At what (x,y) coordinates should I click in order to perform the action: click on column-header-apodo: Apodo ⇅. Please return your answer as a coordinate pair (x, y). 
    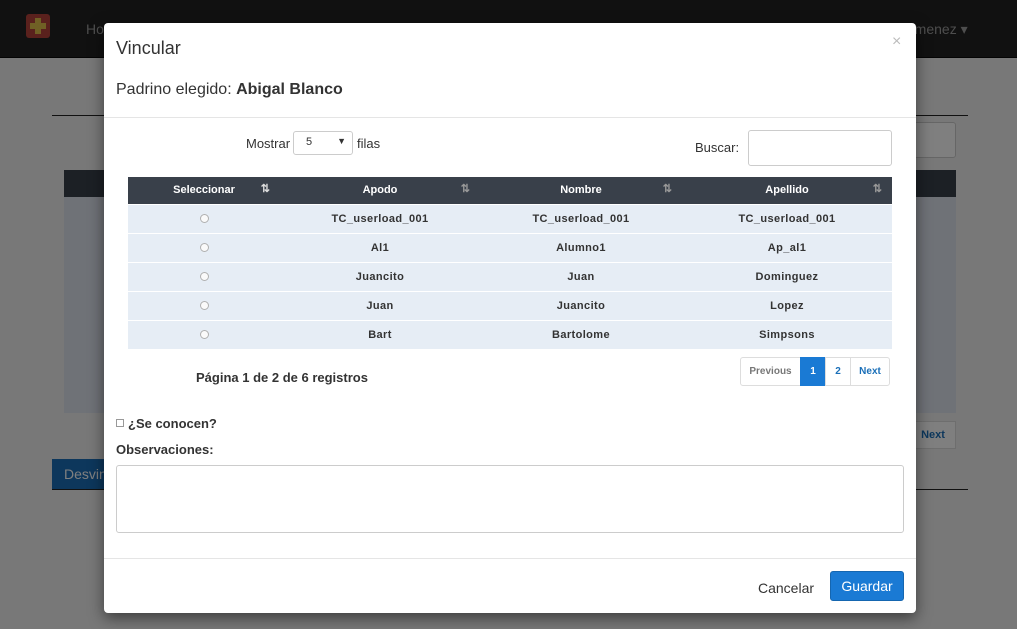
    Looking at the image, I should click on (380, 190).